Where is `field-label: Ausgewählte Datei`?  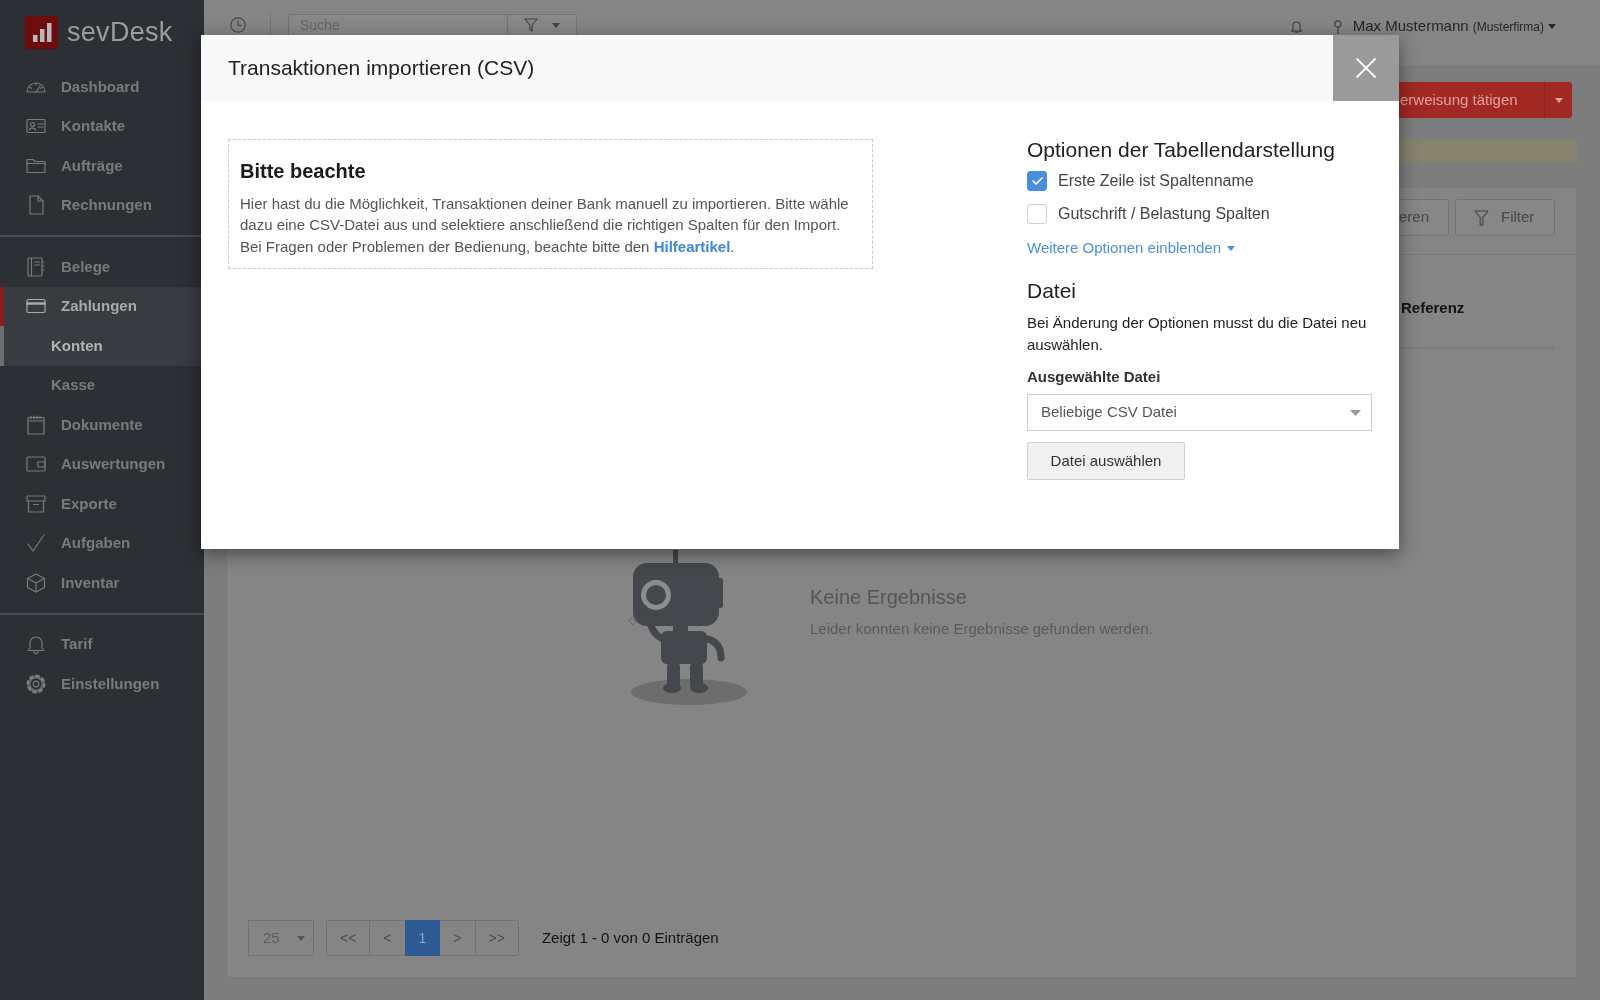 field-label: Ausgewählte Datei is located at coordinates (1094, 377).